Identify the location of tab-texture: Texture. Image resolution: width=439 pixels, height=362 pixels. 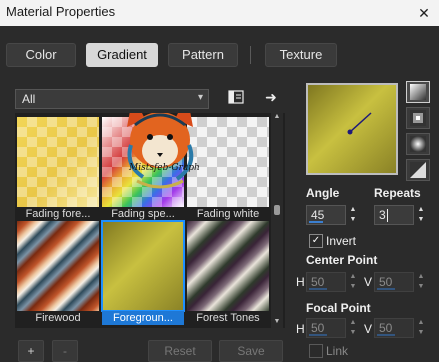
(301, 55).